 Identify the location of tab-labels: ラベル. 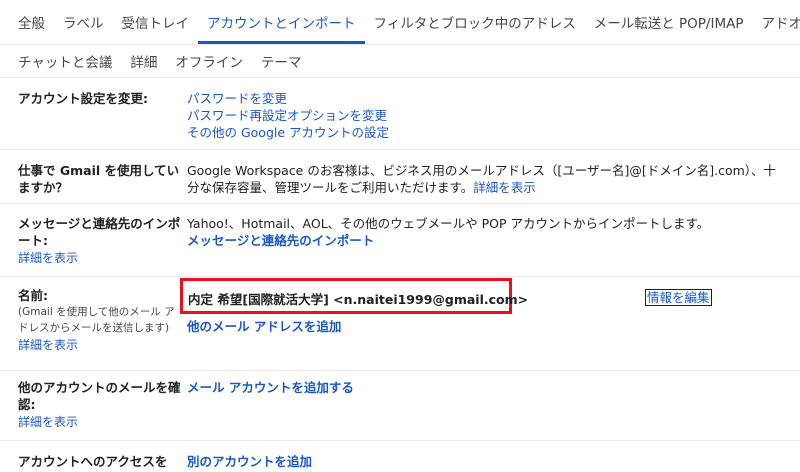
(83, 22).